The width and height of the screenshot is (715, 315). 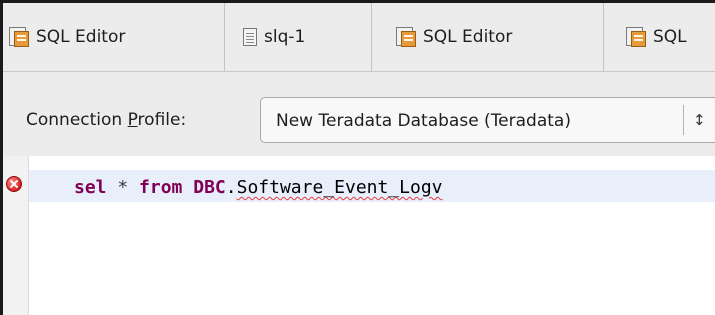 What do you see at coordinates (670, 37) in the screenshot?
I see `tab-label: SQL` at bounding box center [670, 37].